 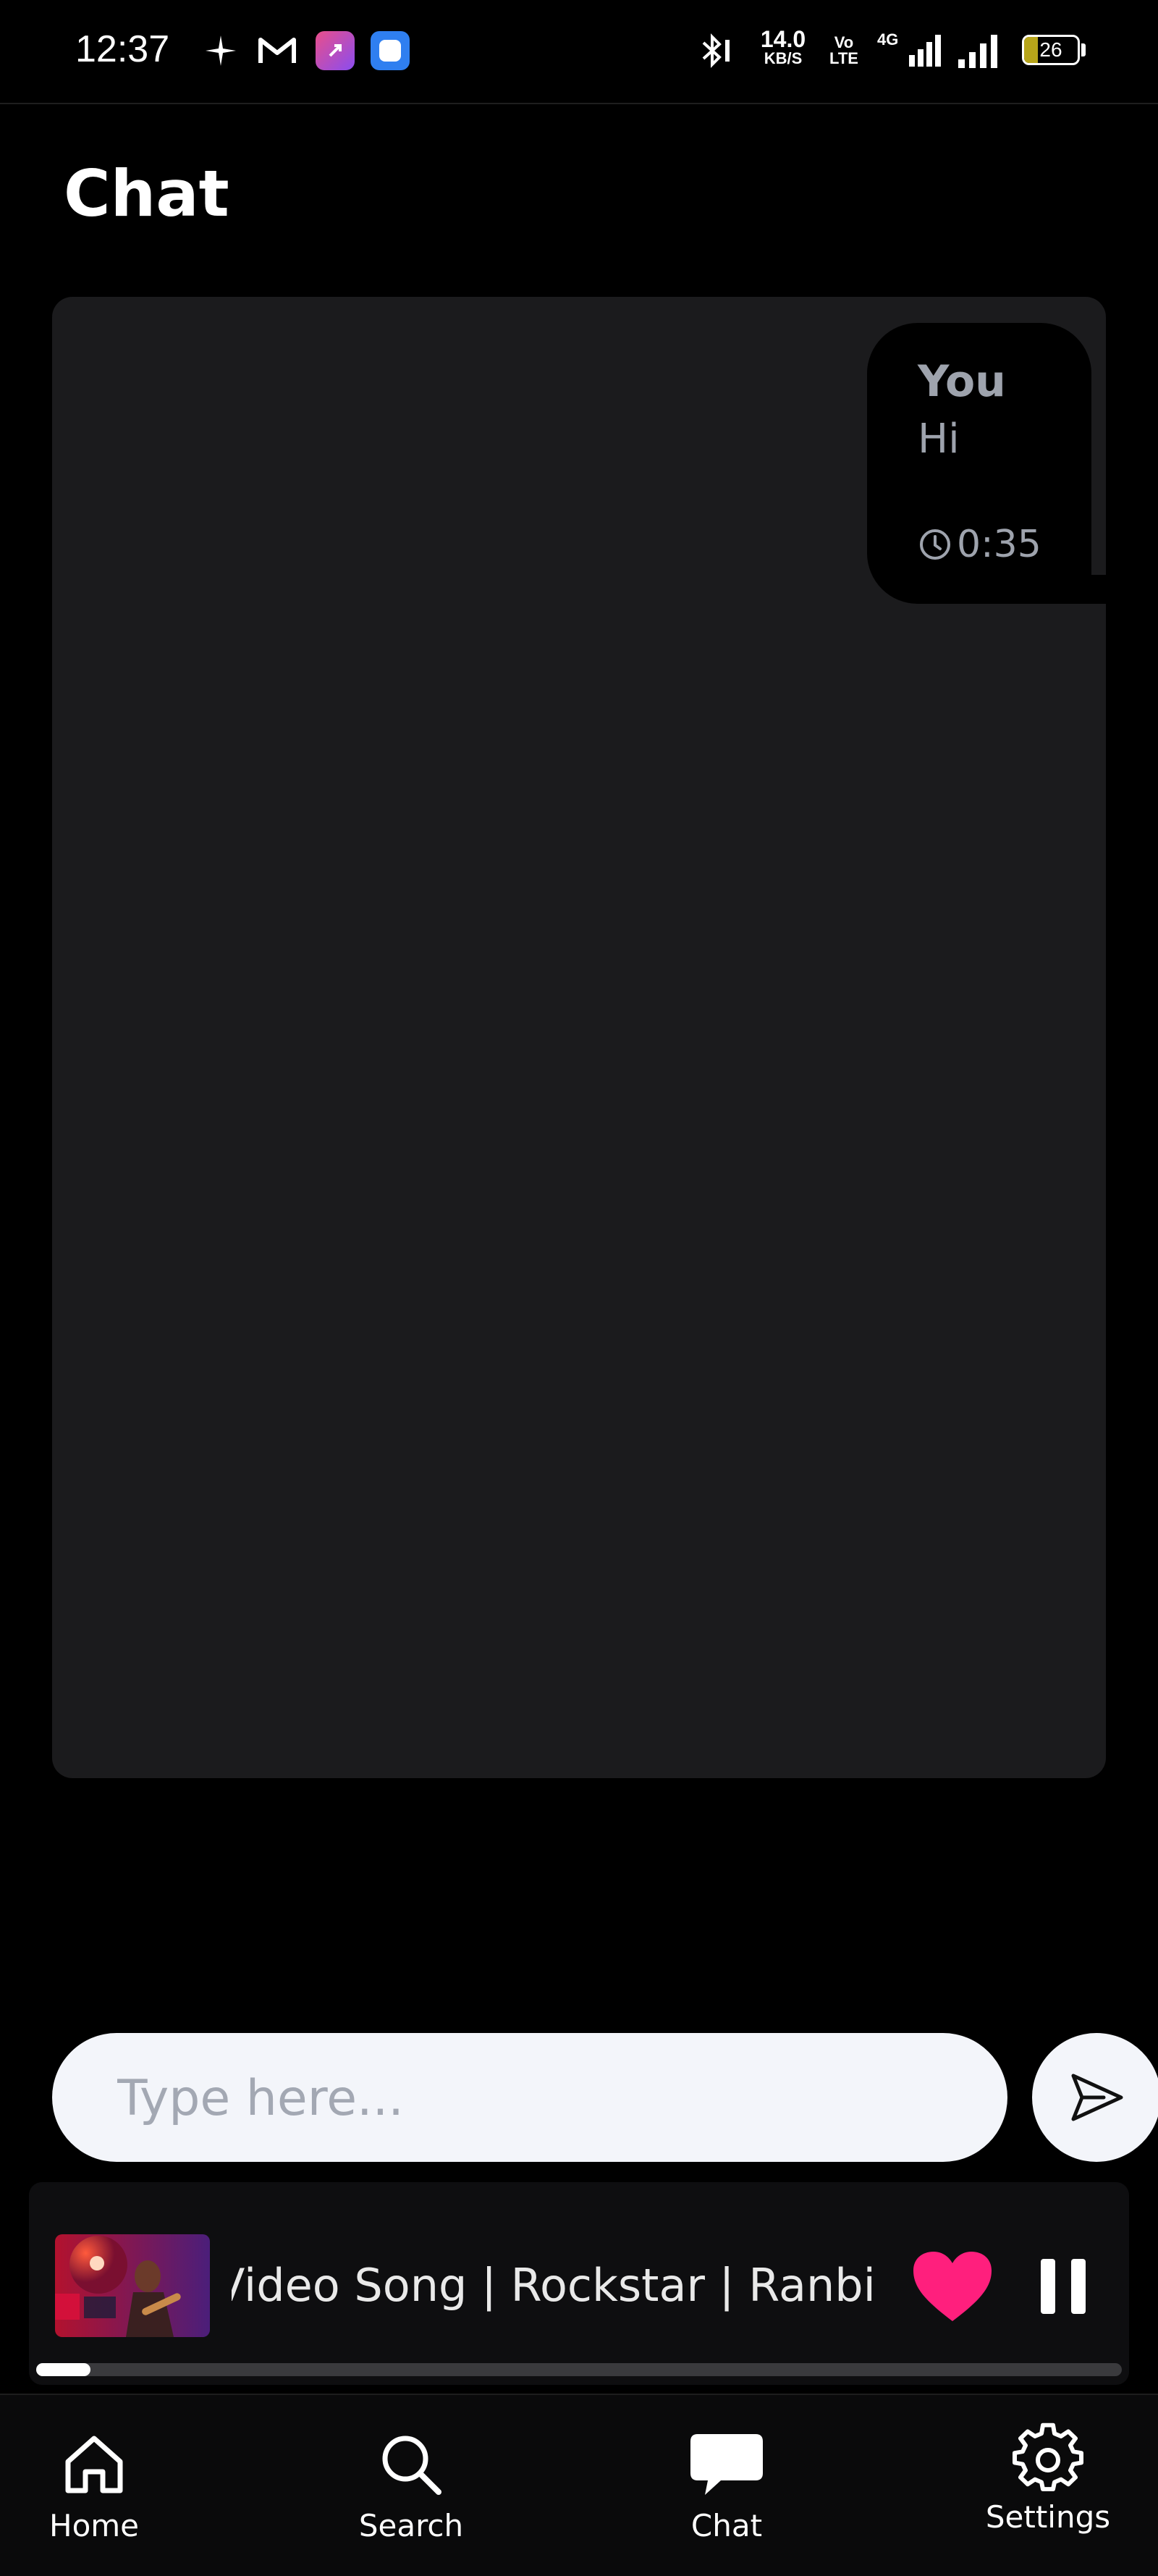 I want to click on network-speed: 14.0 KB/S, so click(x=783, y=46).